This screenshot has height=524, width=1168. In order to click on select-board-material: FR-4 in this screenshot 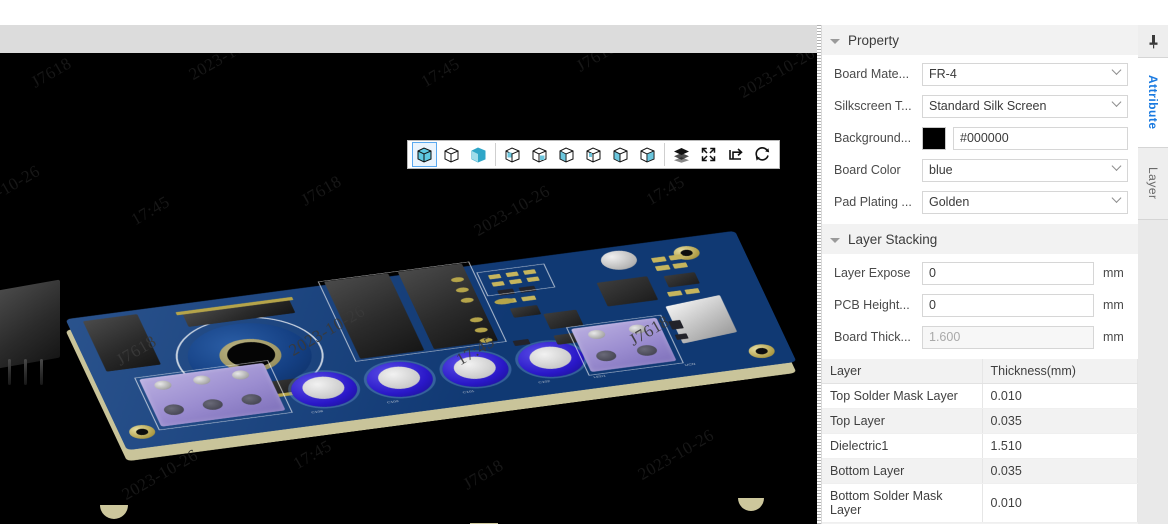, I will do `click(1025, 74)`.